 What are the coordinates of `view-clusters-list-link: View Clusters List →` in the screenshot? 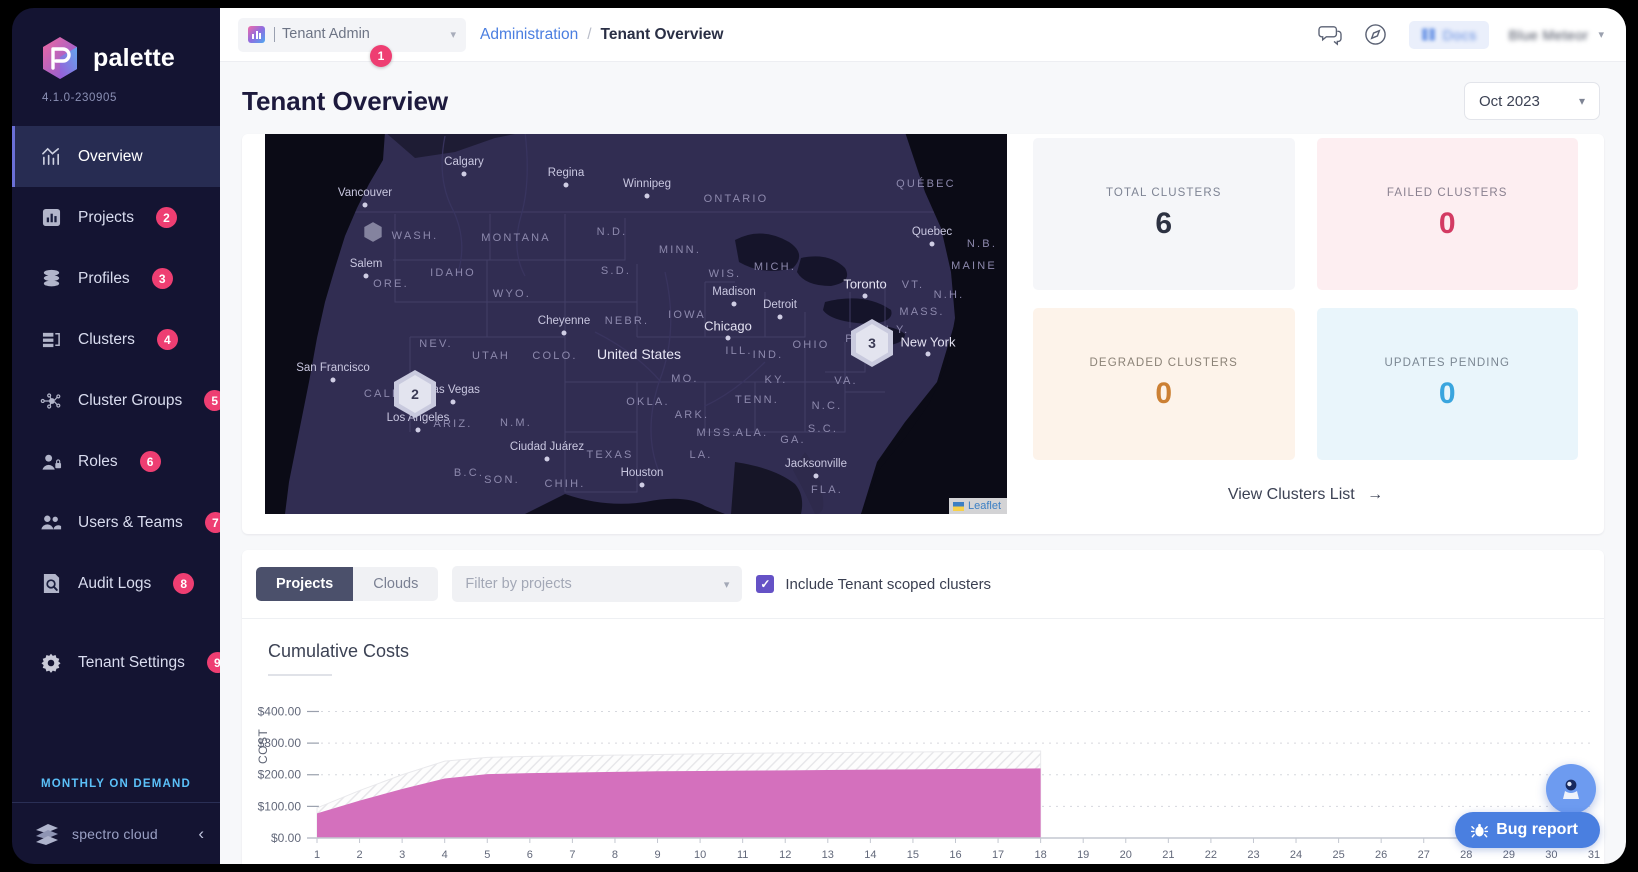 It's located at (1305, 495).